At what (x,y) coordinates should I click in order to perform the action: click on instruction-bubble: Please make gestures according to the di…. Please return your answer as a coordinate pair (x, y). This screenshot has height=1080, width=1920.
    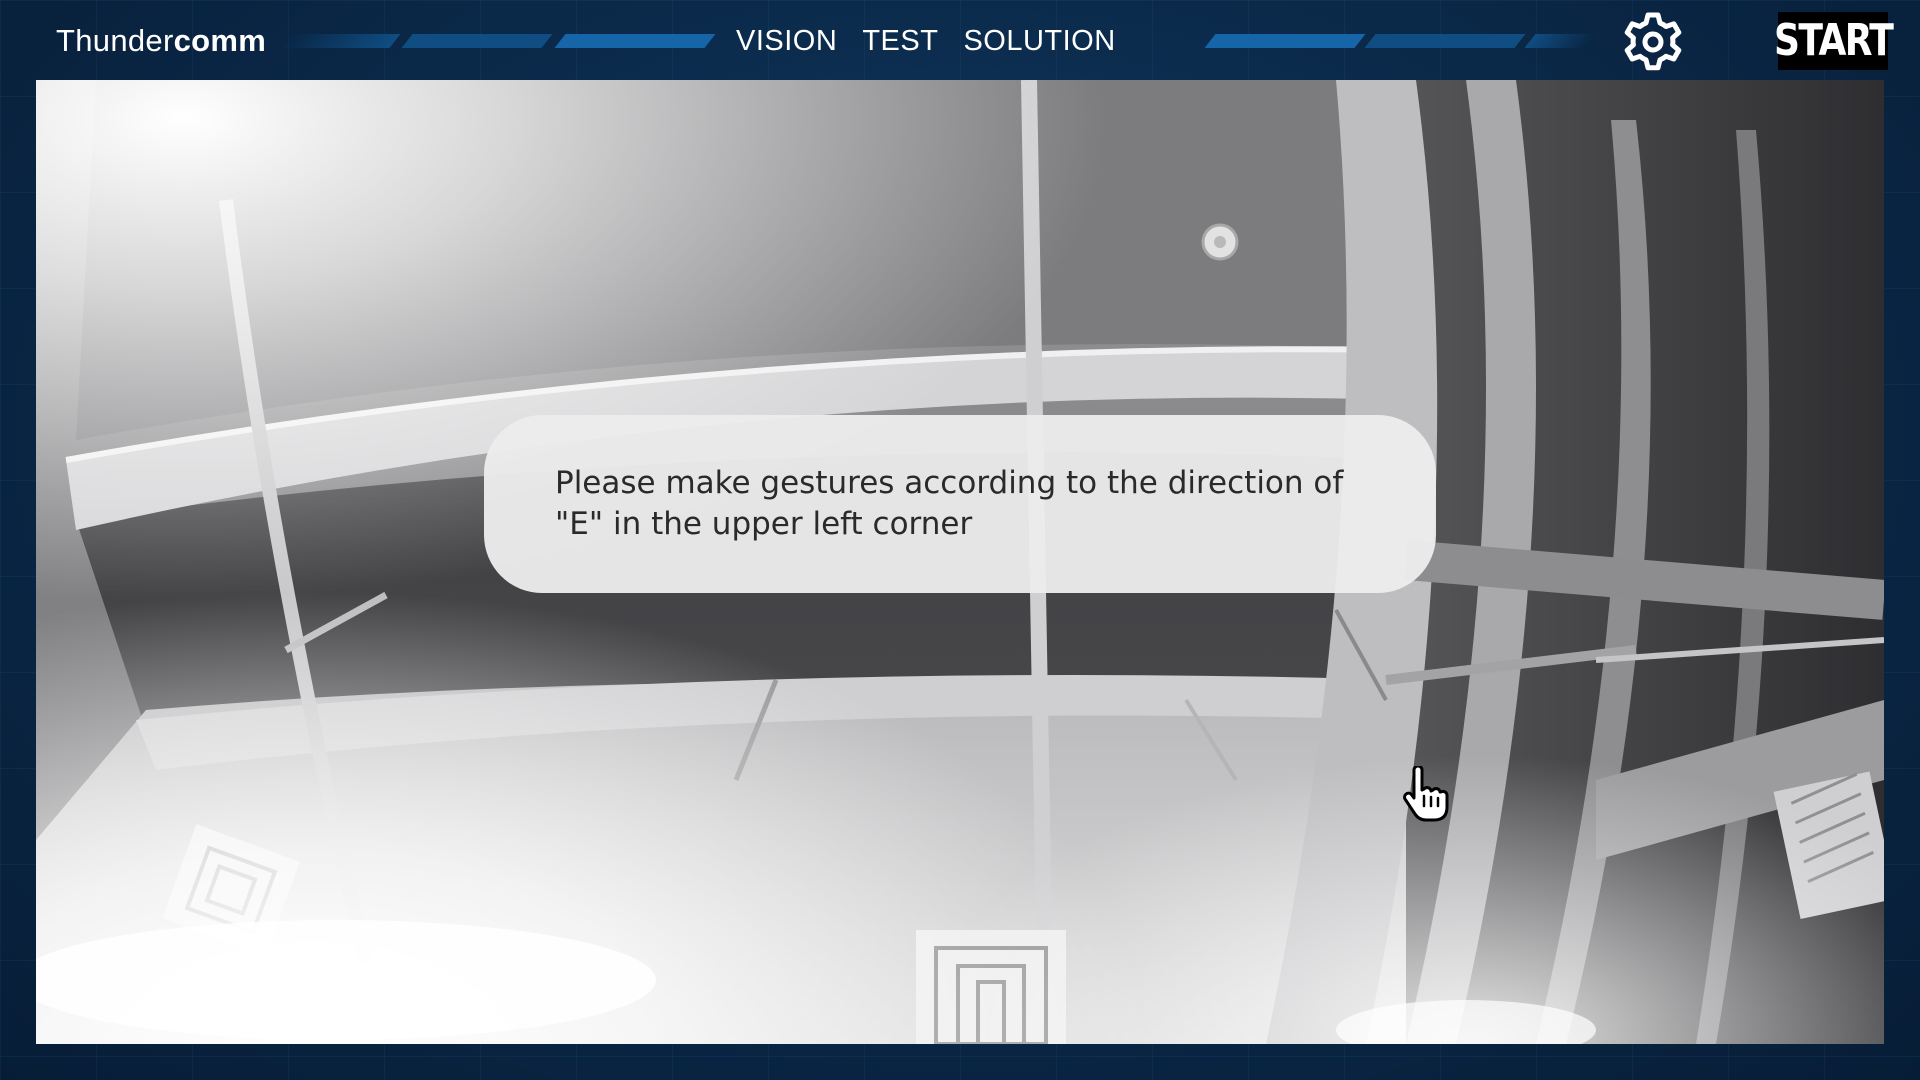
    Looking at the image, I should click on (960, 504).